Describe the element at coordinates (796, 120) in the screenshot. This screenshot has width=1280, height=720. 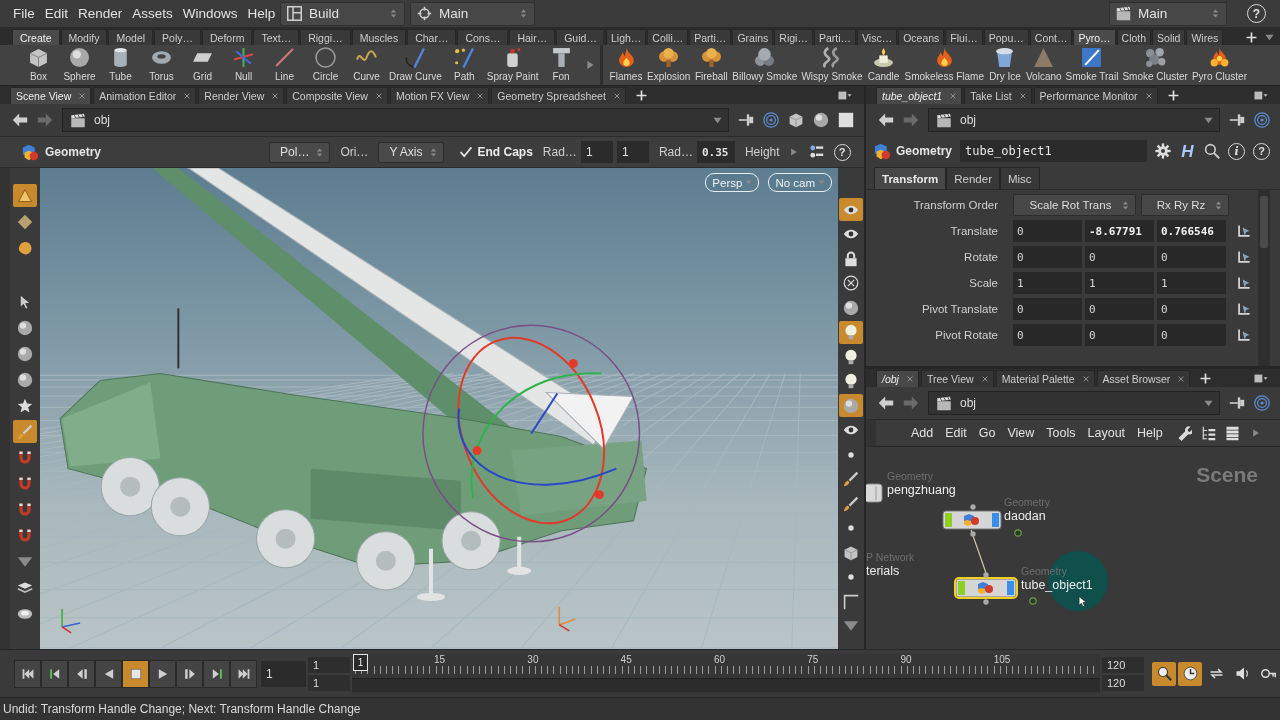
I see `cube-icon` at that location.